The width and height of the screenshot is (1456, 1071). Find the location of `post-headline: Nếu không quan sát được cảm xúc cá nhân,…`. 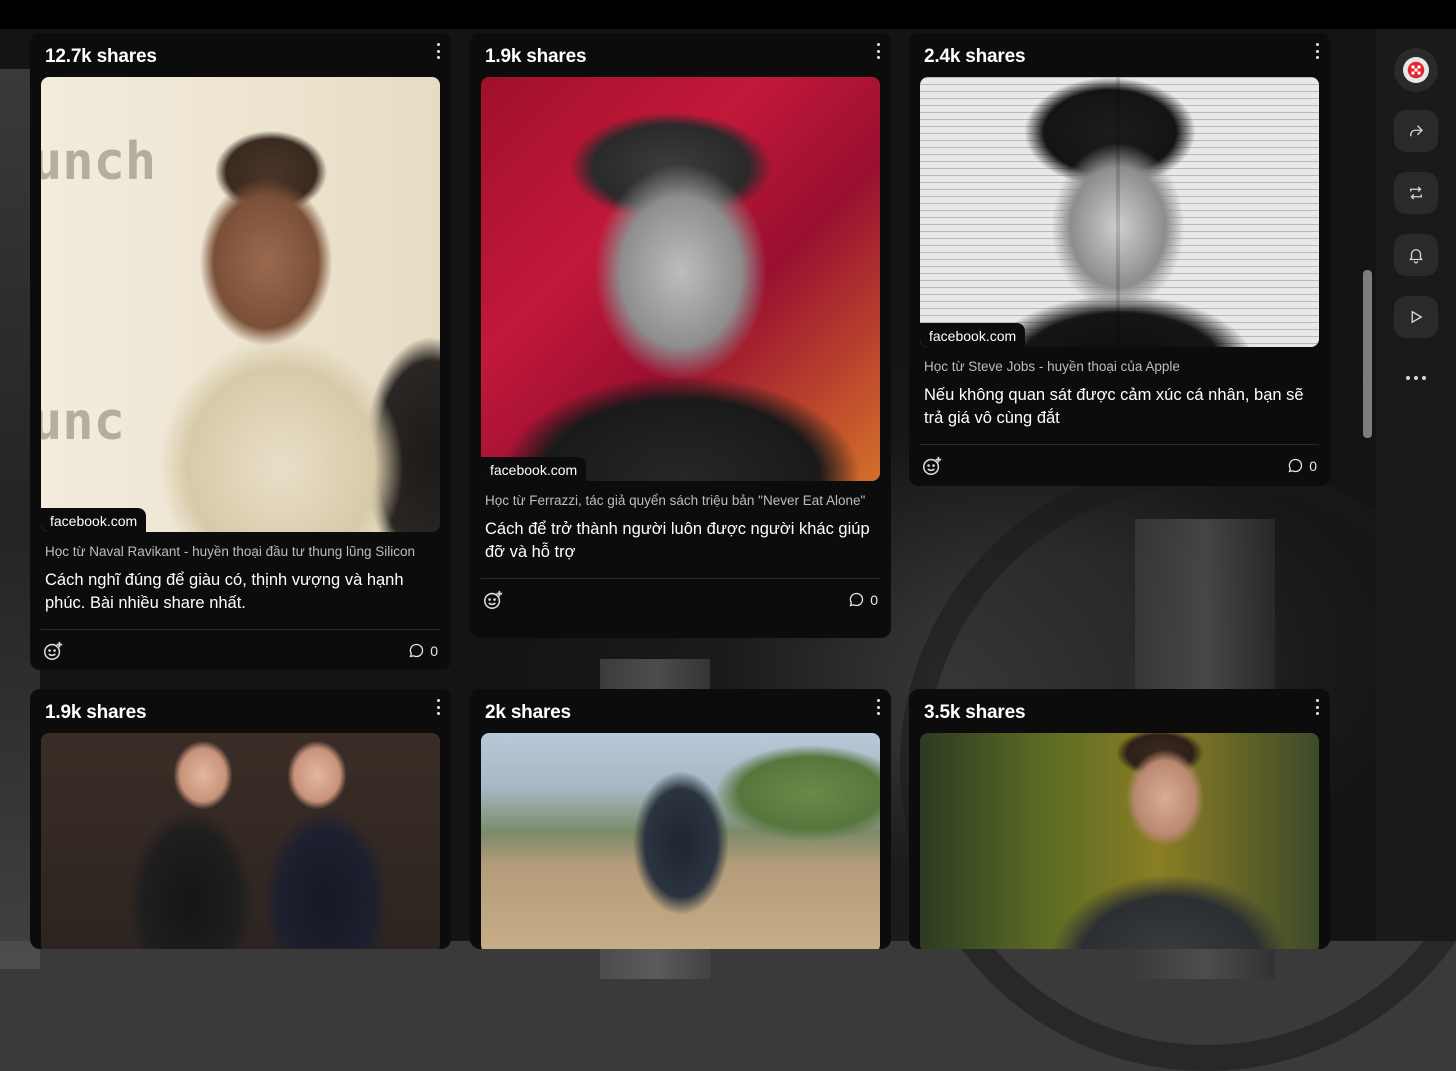

post-headline: Nếu không quan sát được cảm xúc cá nhân,… is located at coordinates (1119, 407).